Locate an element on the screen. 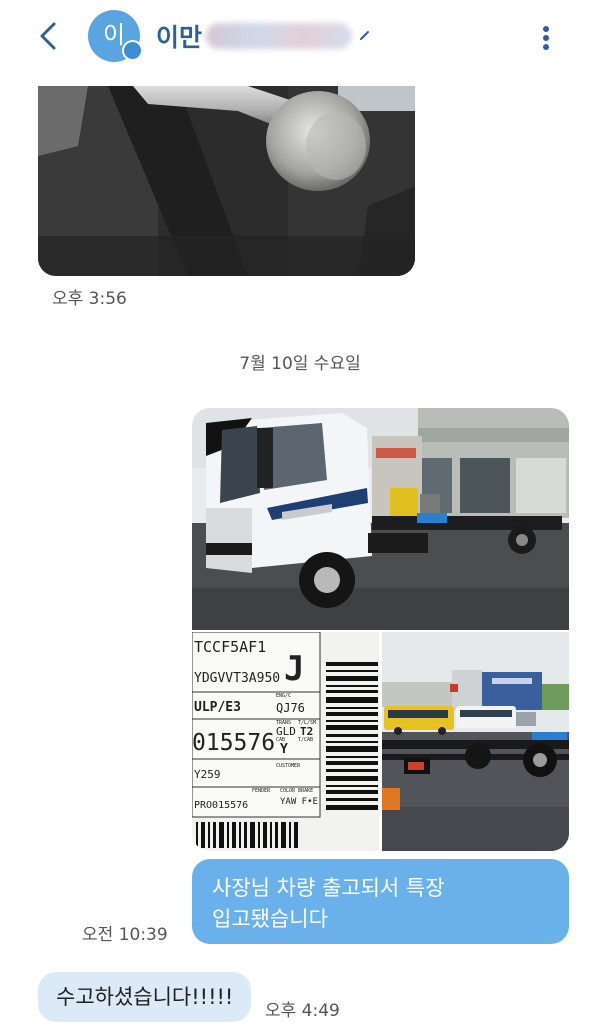 The image size is (600, 1032). label-customer: CUSTOMER is located at coordinates (288, 766).